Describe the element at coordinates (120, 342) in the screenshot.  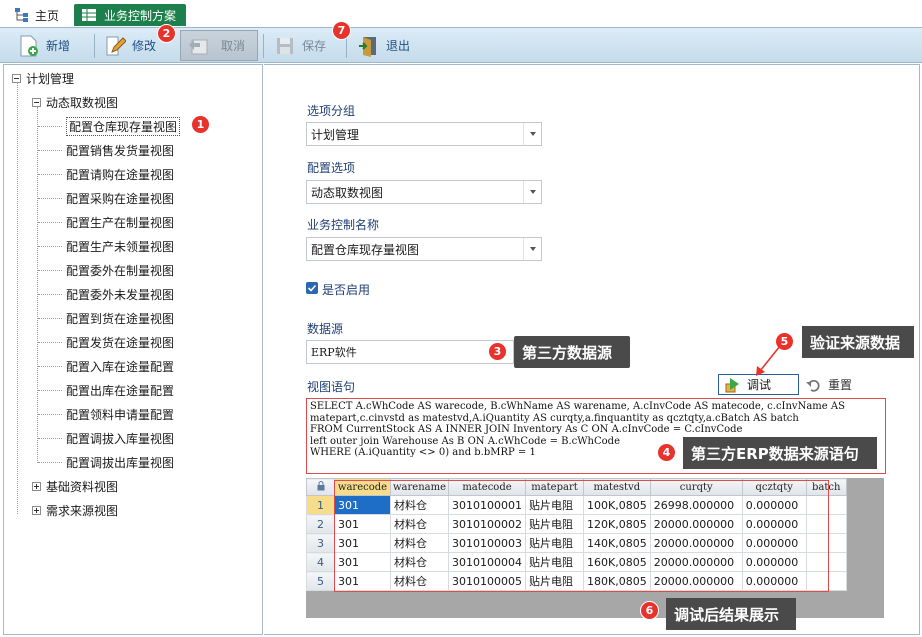
I see `tree-item-label: 配置发货在途量视图` at that location.